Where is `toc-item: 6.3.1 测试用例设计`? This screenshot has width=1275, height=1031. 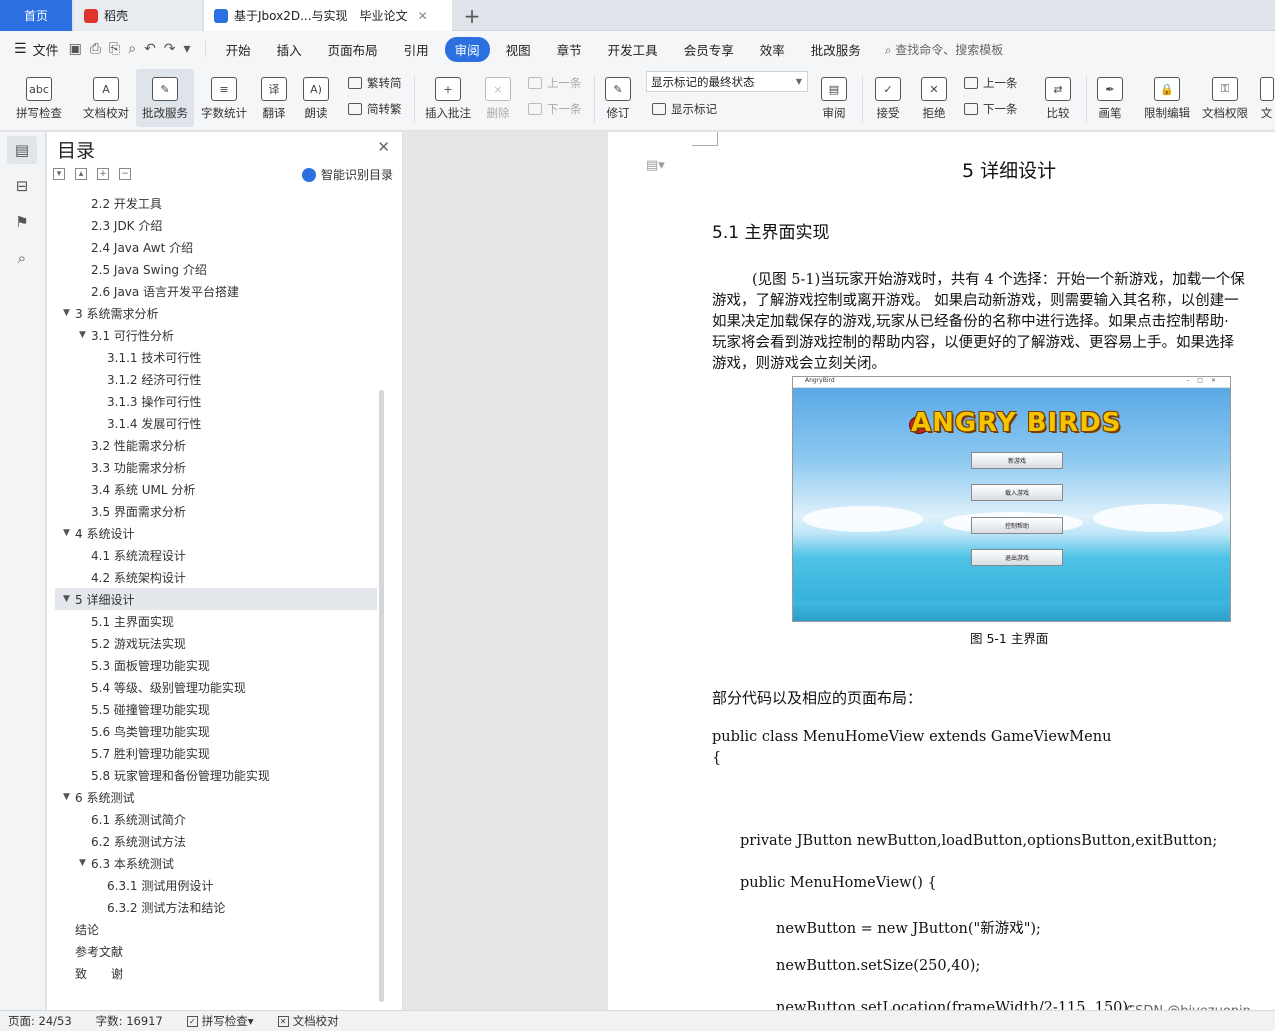
toc-item: 6.3.1 测试用例设计 is located at coordinates (216, 885).